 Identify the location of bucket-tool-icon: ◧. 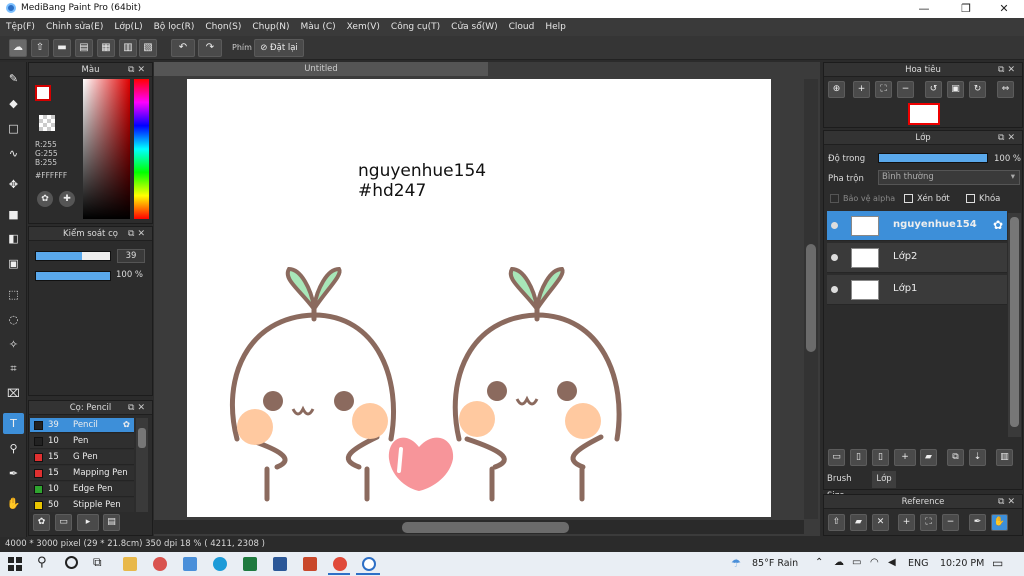
(13, 238).